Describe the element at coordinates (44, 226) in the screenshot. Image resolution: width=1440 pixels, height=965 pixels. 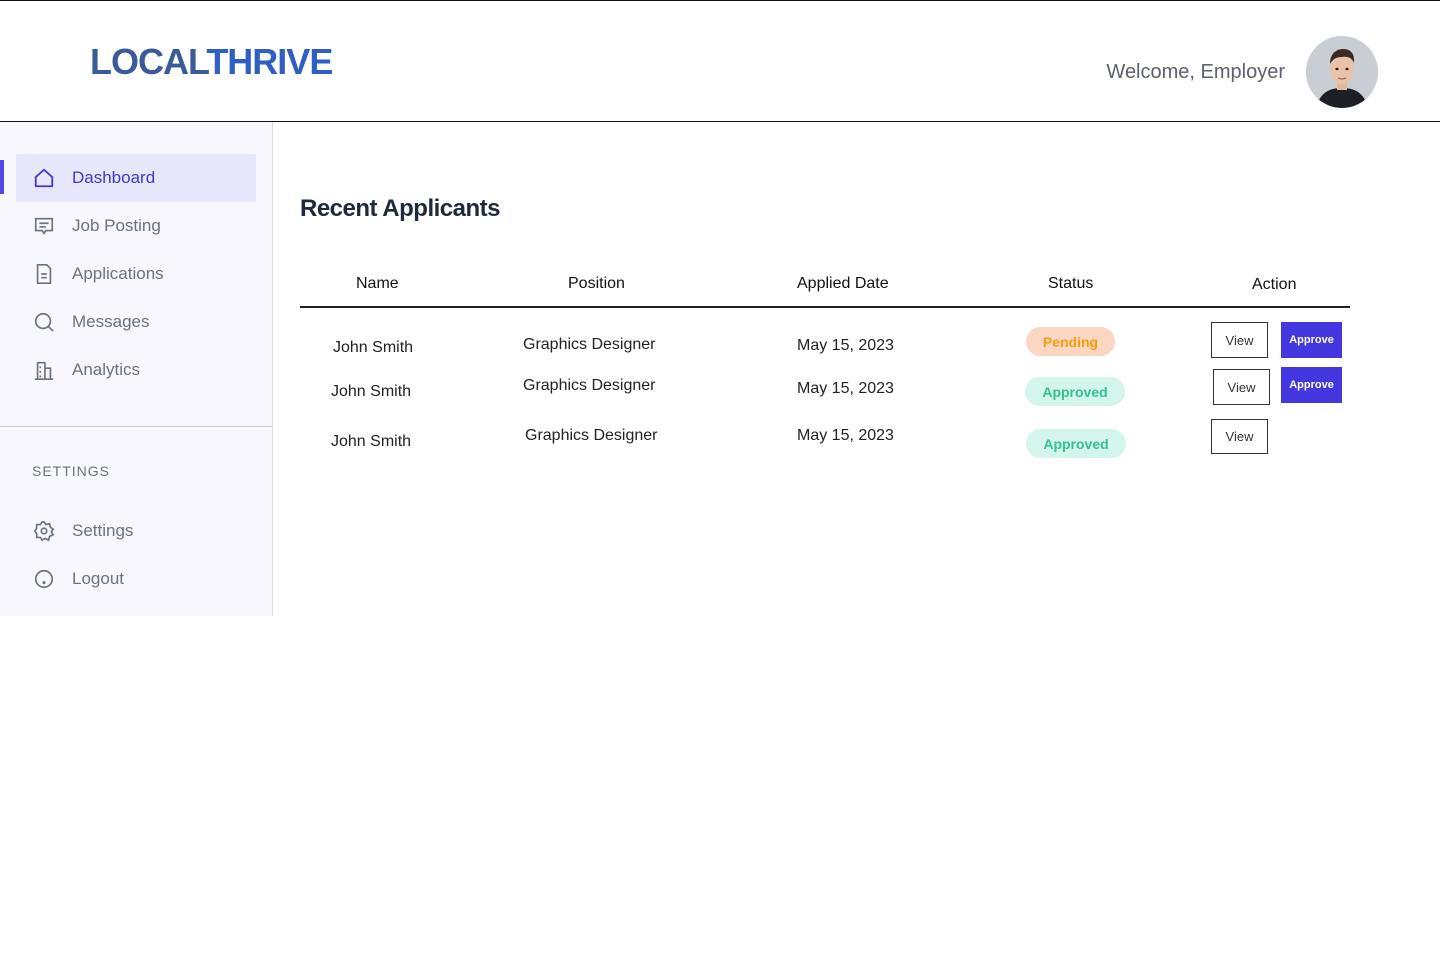
I see `message-icon` at that location.